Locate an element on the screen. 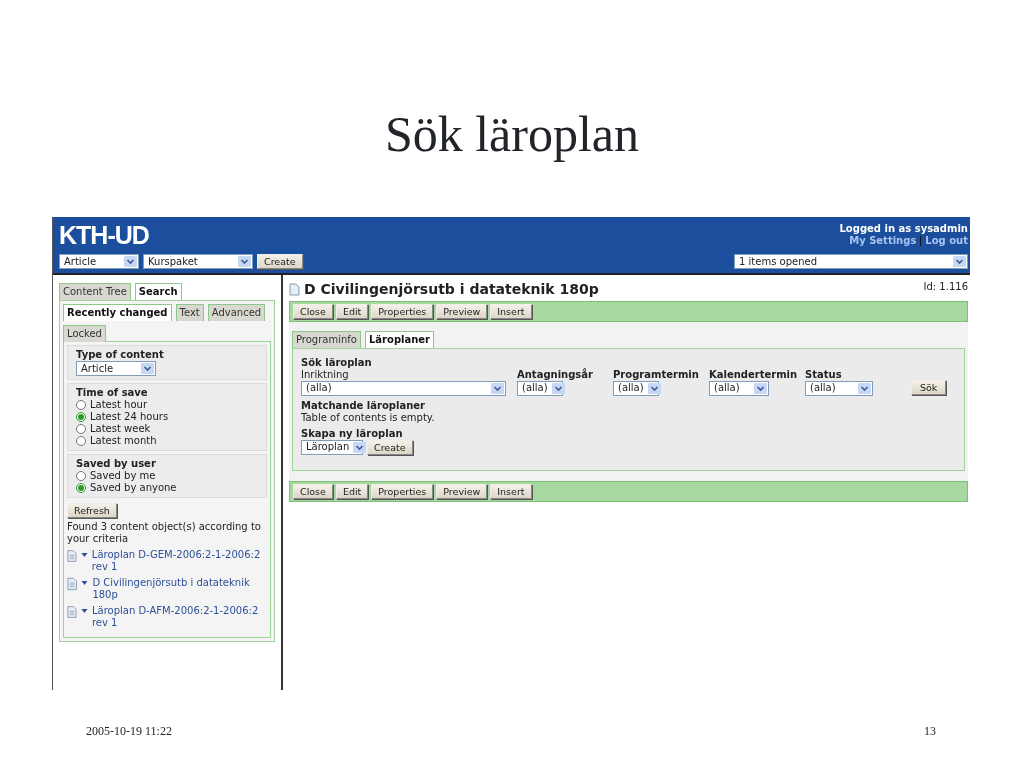 The width and height of the screenshot is (1024, 768). section-heading: Matchande läroplaner is located at coordinates (363, 405).